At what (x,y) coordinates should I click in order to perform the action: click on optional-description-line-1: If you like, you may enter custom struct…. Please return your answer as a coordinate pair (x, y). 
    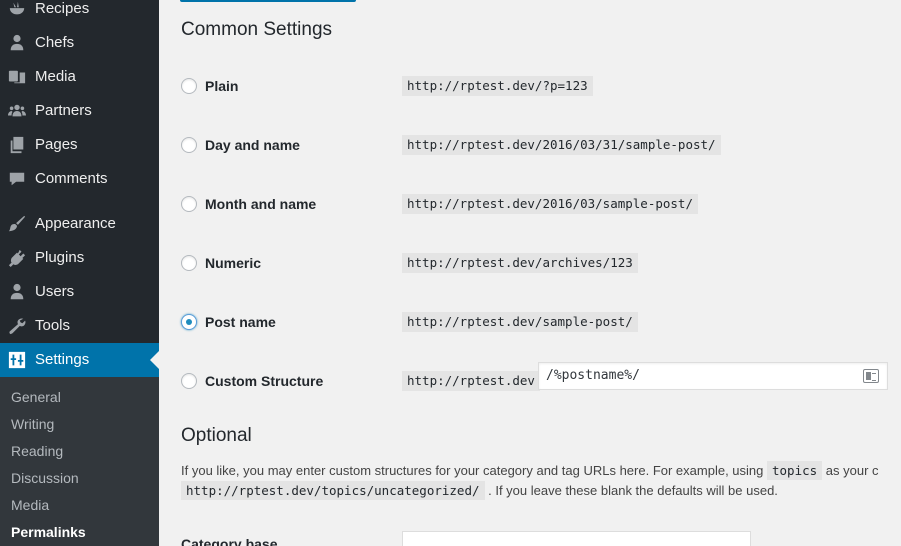
    Looking at the image, I should click on (530, 471).